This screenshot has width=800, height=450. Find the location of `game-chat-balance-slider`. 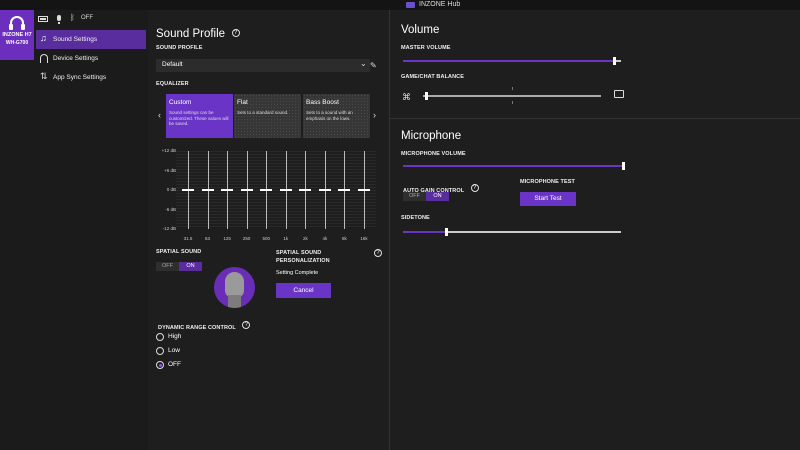

game-chat-balance-slider is located at coordinates (512, 96).